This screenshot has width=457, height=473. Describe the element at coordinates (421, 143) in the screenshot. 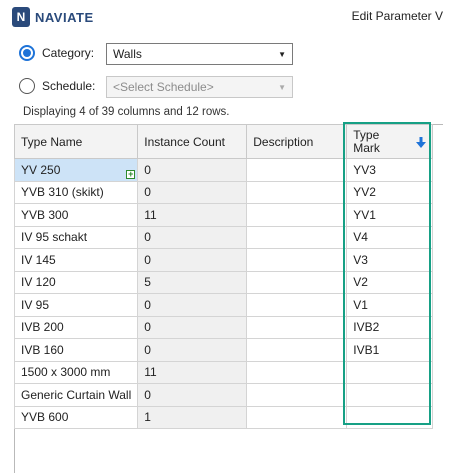

I see `sort-down-icon` at that location.